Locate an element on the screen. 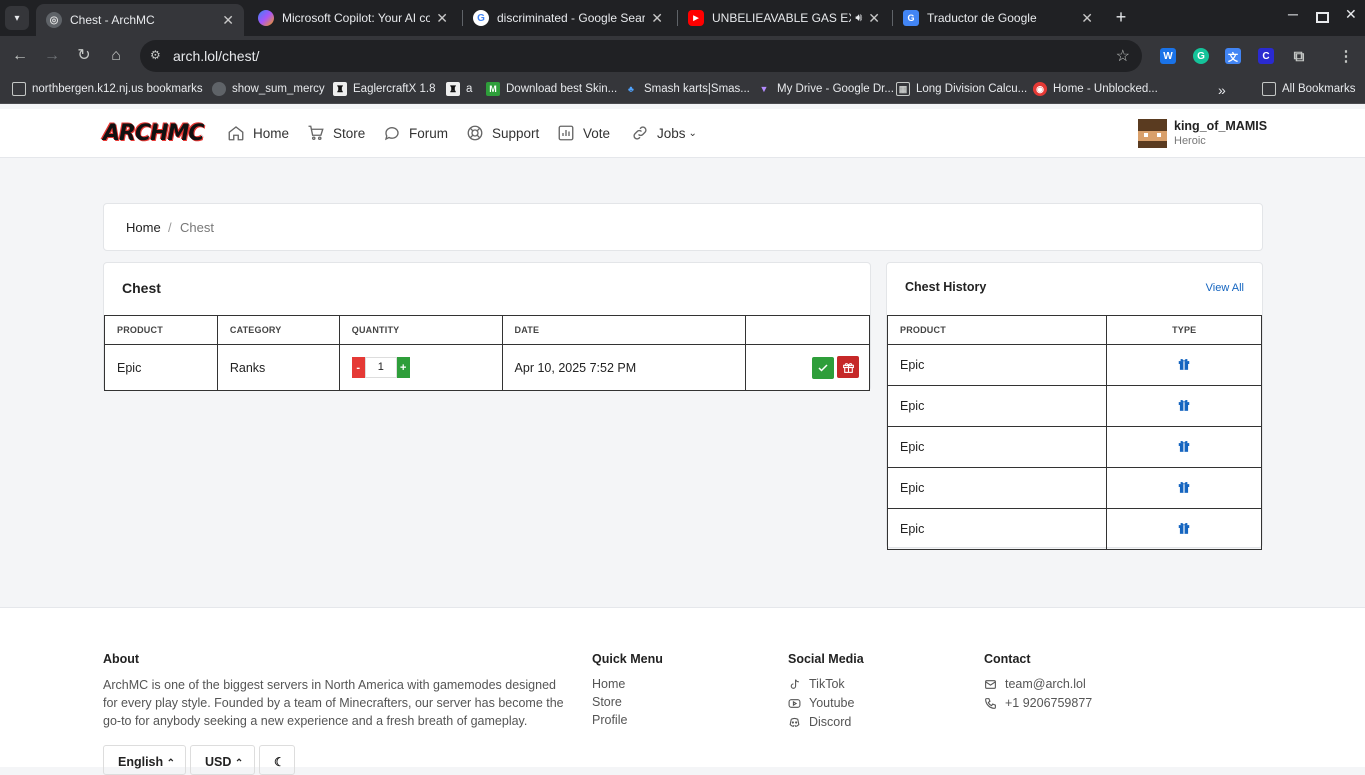 This screenshot has width=1365, height=775. bookmark-label: EaglercraftX 1.8 is located at coordinates (394, 89).